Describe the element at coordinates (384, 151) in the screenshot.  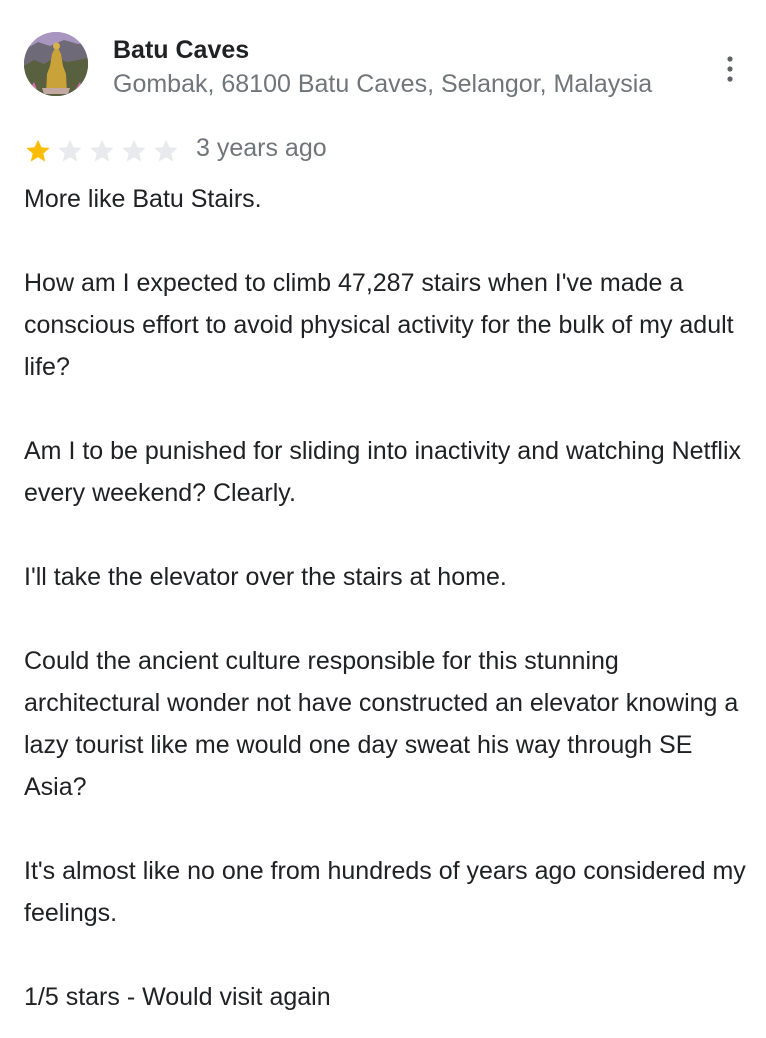
I see `rating-row: 3 years ago` at that location.